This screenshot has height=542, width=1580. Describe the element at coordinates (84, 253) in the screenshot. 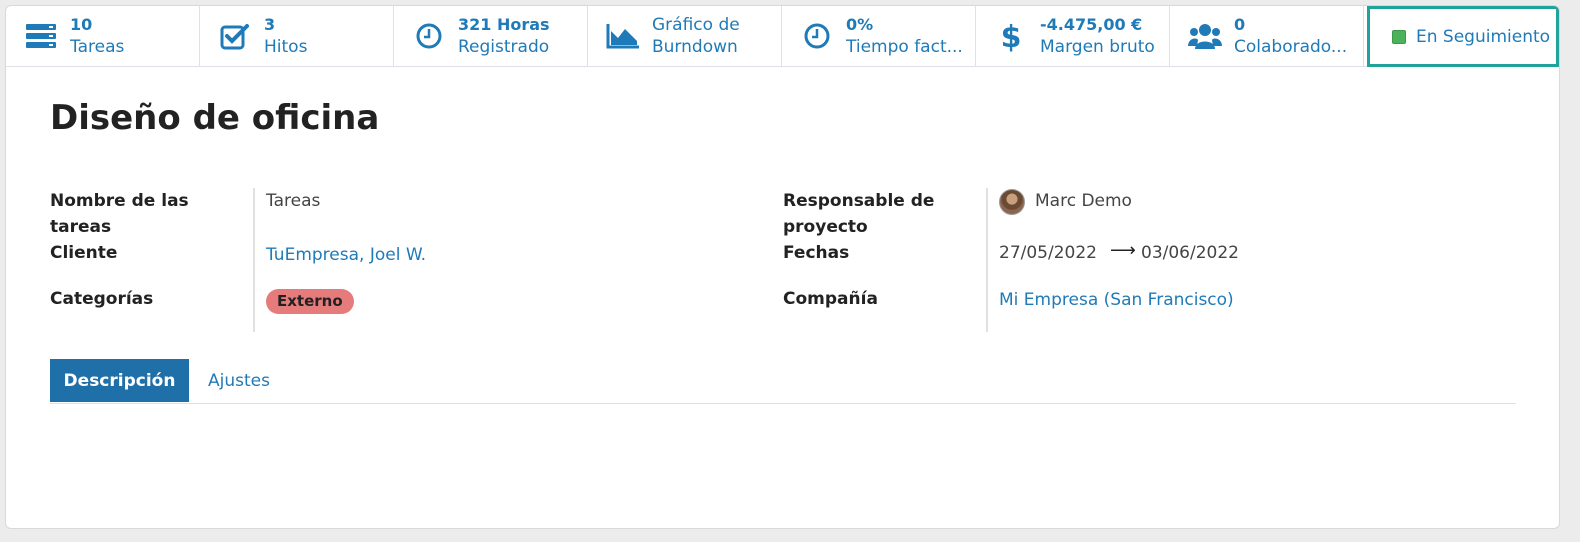

I see `customer-label: Cliente` at that location.